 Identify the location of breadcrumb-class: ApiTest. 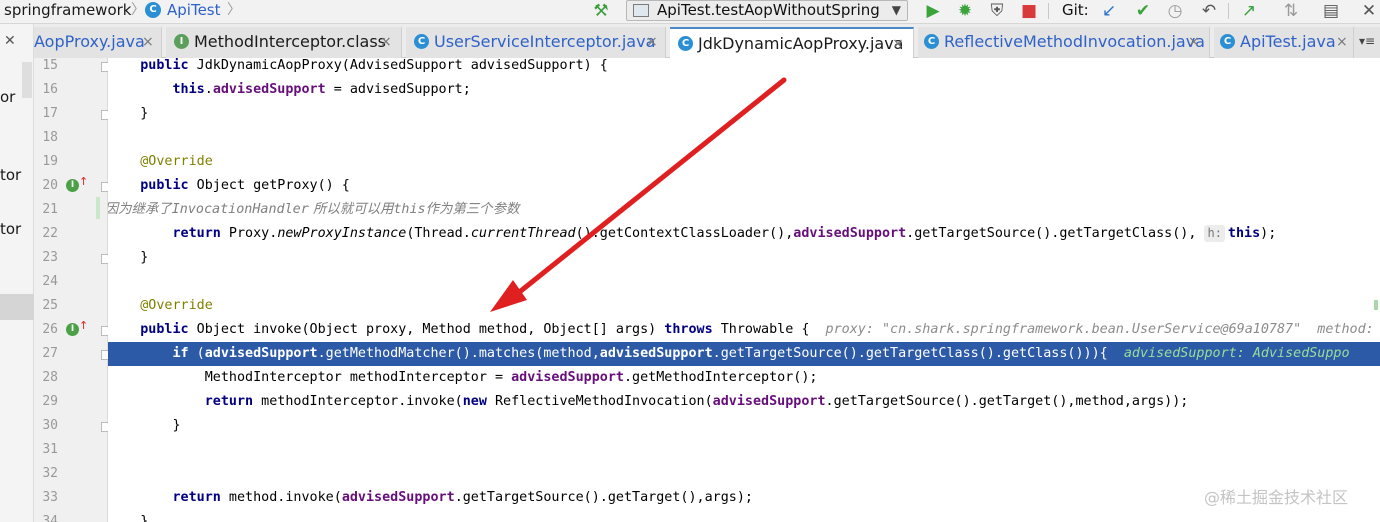
(194, 12).